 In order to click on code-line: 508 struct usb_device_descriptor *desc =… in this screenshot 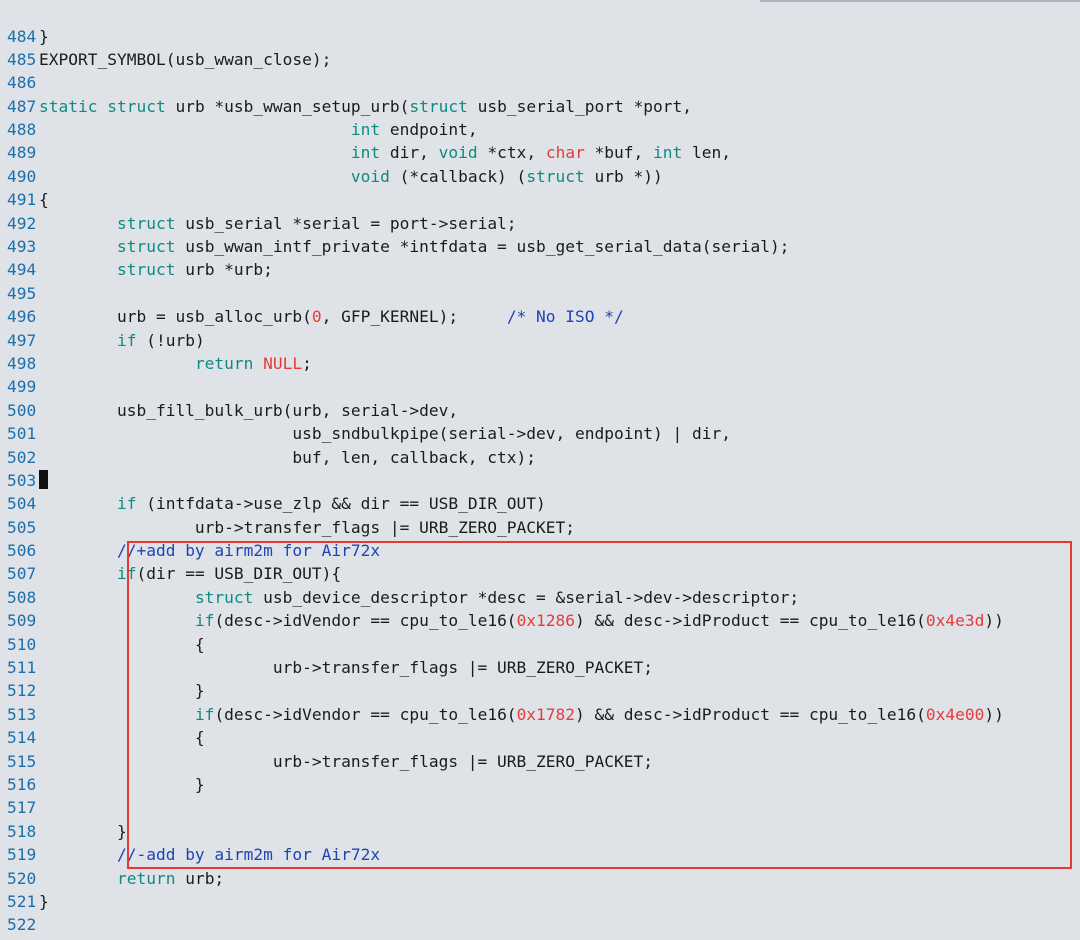, I will do `click(540, 597)`.